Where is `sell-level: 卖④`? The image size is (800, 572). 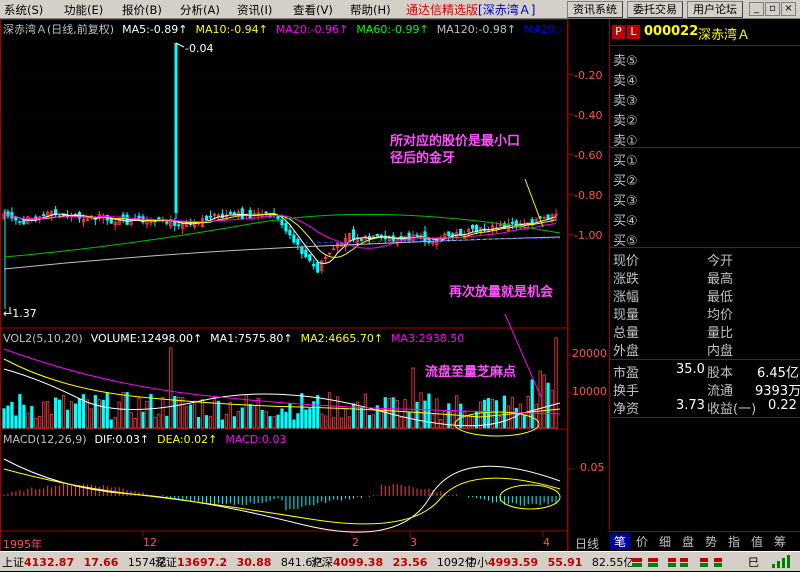
sell-level: 卖④ is located at coordinates (625, 81).